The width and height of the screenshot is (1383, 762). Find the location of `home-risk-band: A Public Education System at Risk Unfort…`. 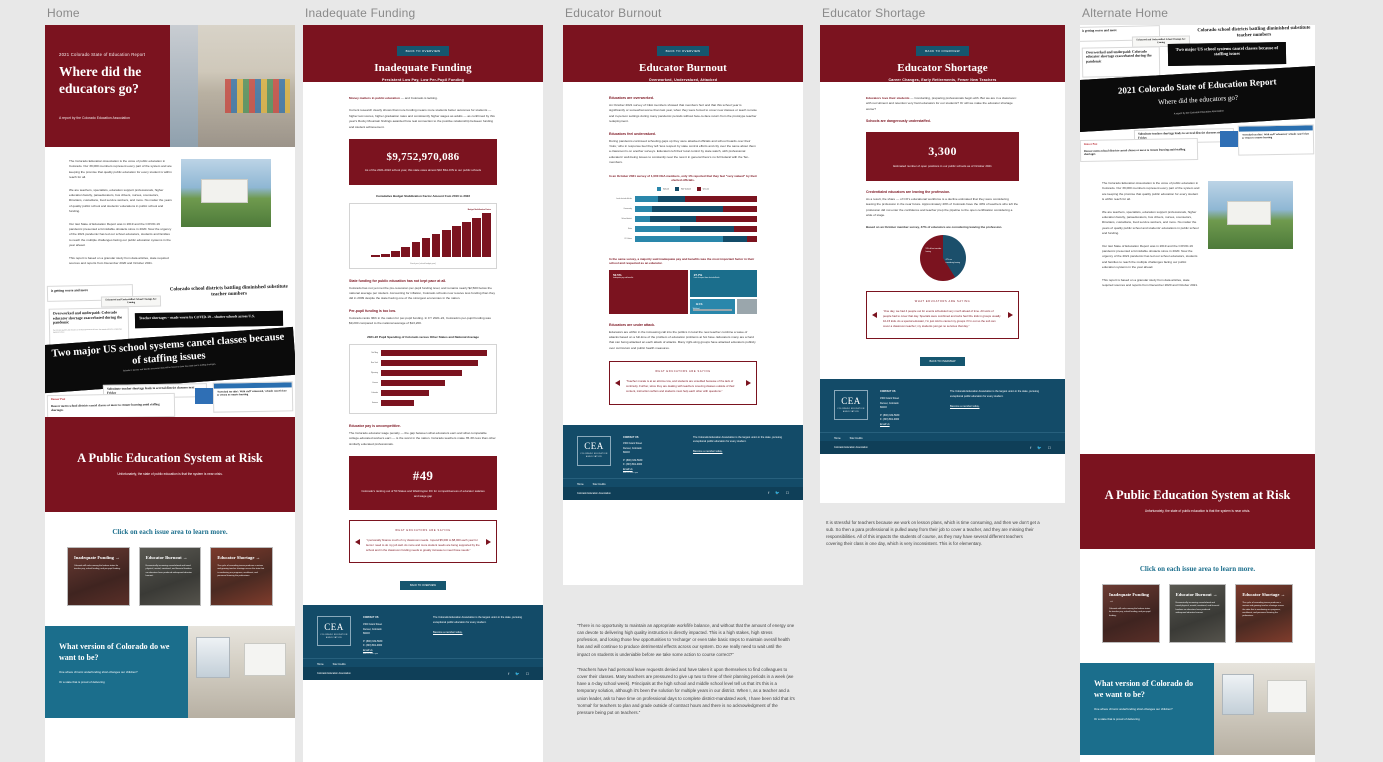

home-risk-band: A Public Education System at Risk Unfort… is located at coordinates (170, 464).